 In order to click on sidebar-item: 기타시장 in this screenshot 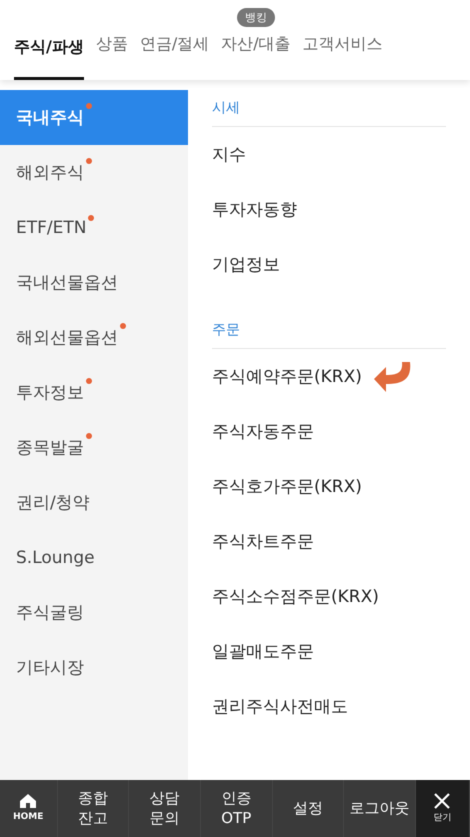, I will do `click(94, 667)`.